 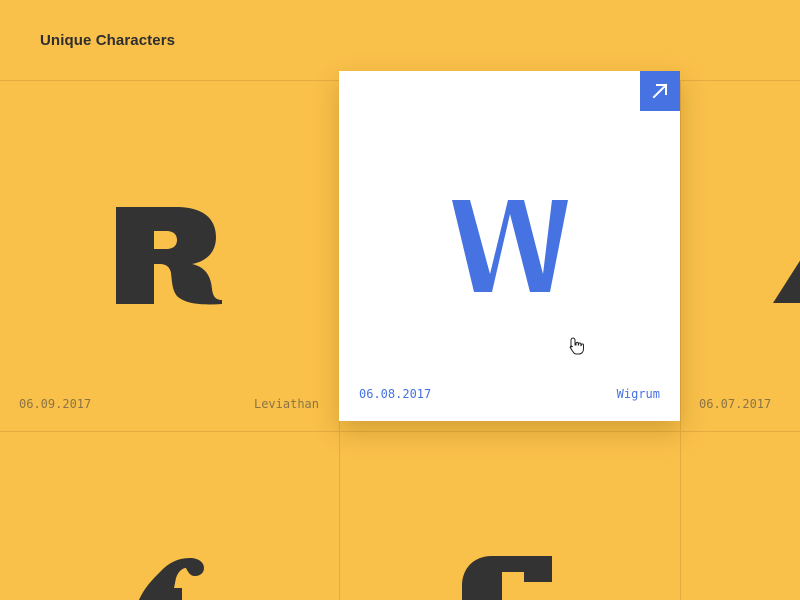 What do you see at coordinates (638, 394) in the screenshot?
I see `card-font-name: Wigrum` at bounding box center [638, 394].